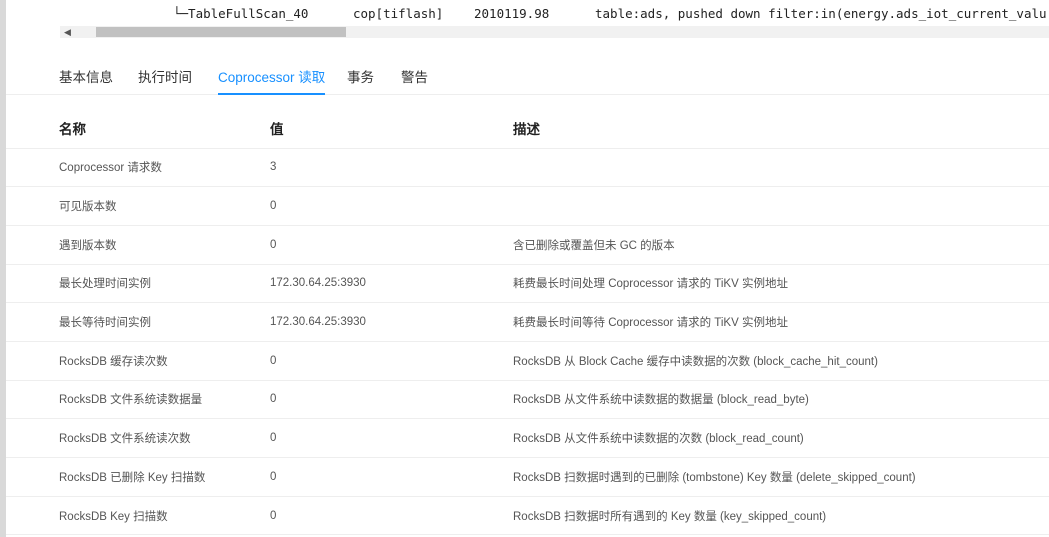  What do you see at coordinates (391, 128) in the screenshot?
I see `header-value: 值` at bounding box center [391, 128].